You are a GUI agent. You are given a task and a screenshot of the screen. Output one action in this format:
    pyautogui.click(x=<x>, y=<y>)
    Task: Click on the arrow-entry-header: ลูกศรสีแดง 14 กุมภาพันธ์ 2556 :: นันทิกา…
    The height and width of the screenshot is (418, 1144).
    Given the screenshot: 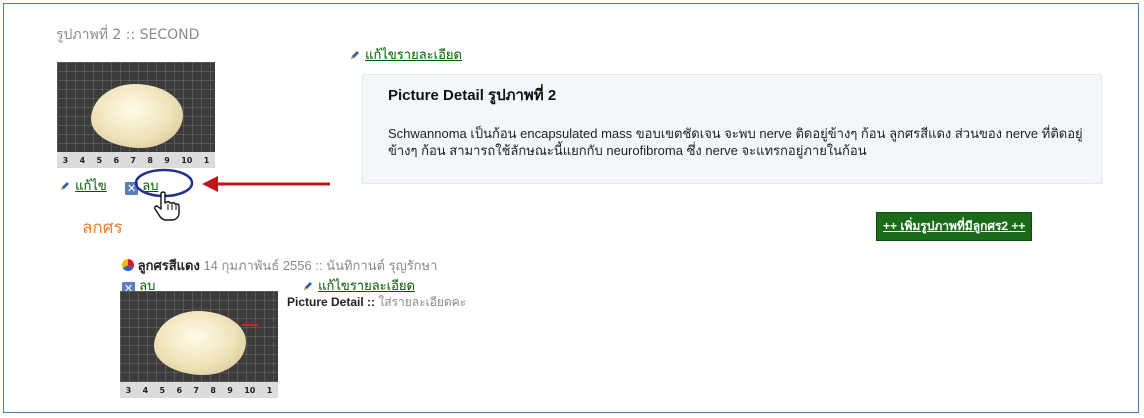 What is the action you would take?
    pyautogui.click(x=279, y=265)
    